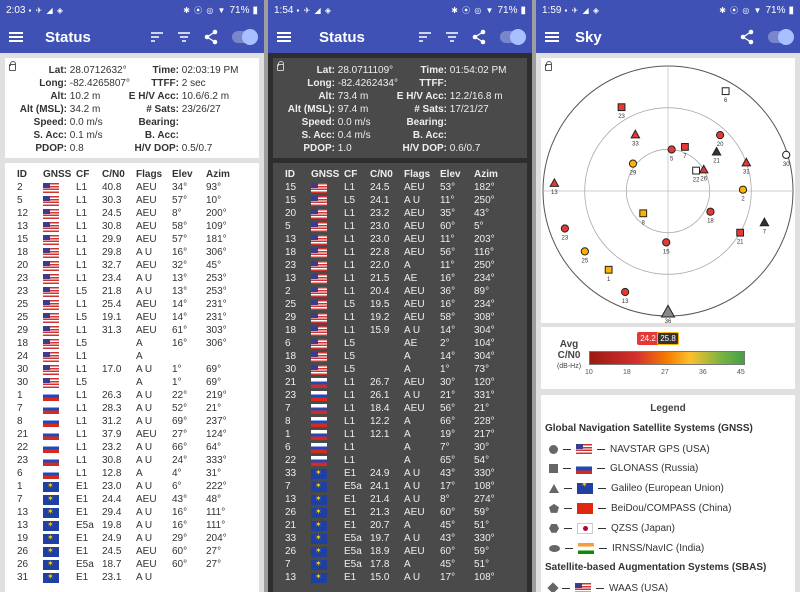  I want to click on table-row: 13 L1 21.5 AE 16° 234°, so click(396, 278).